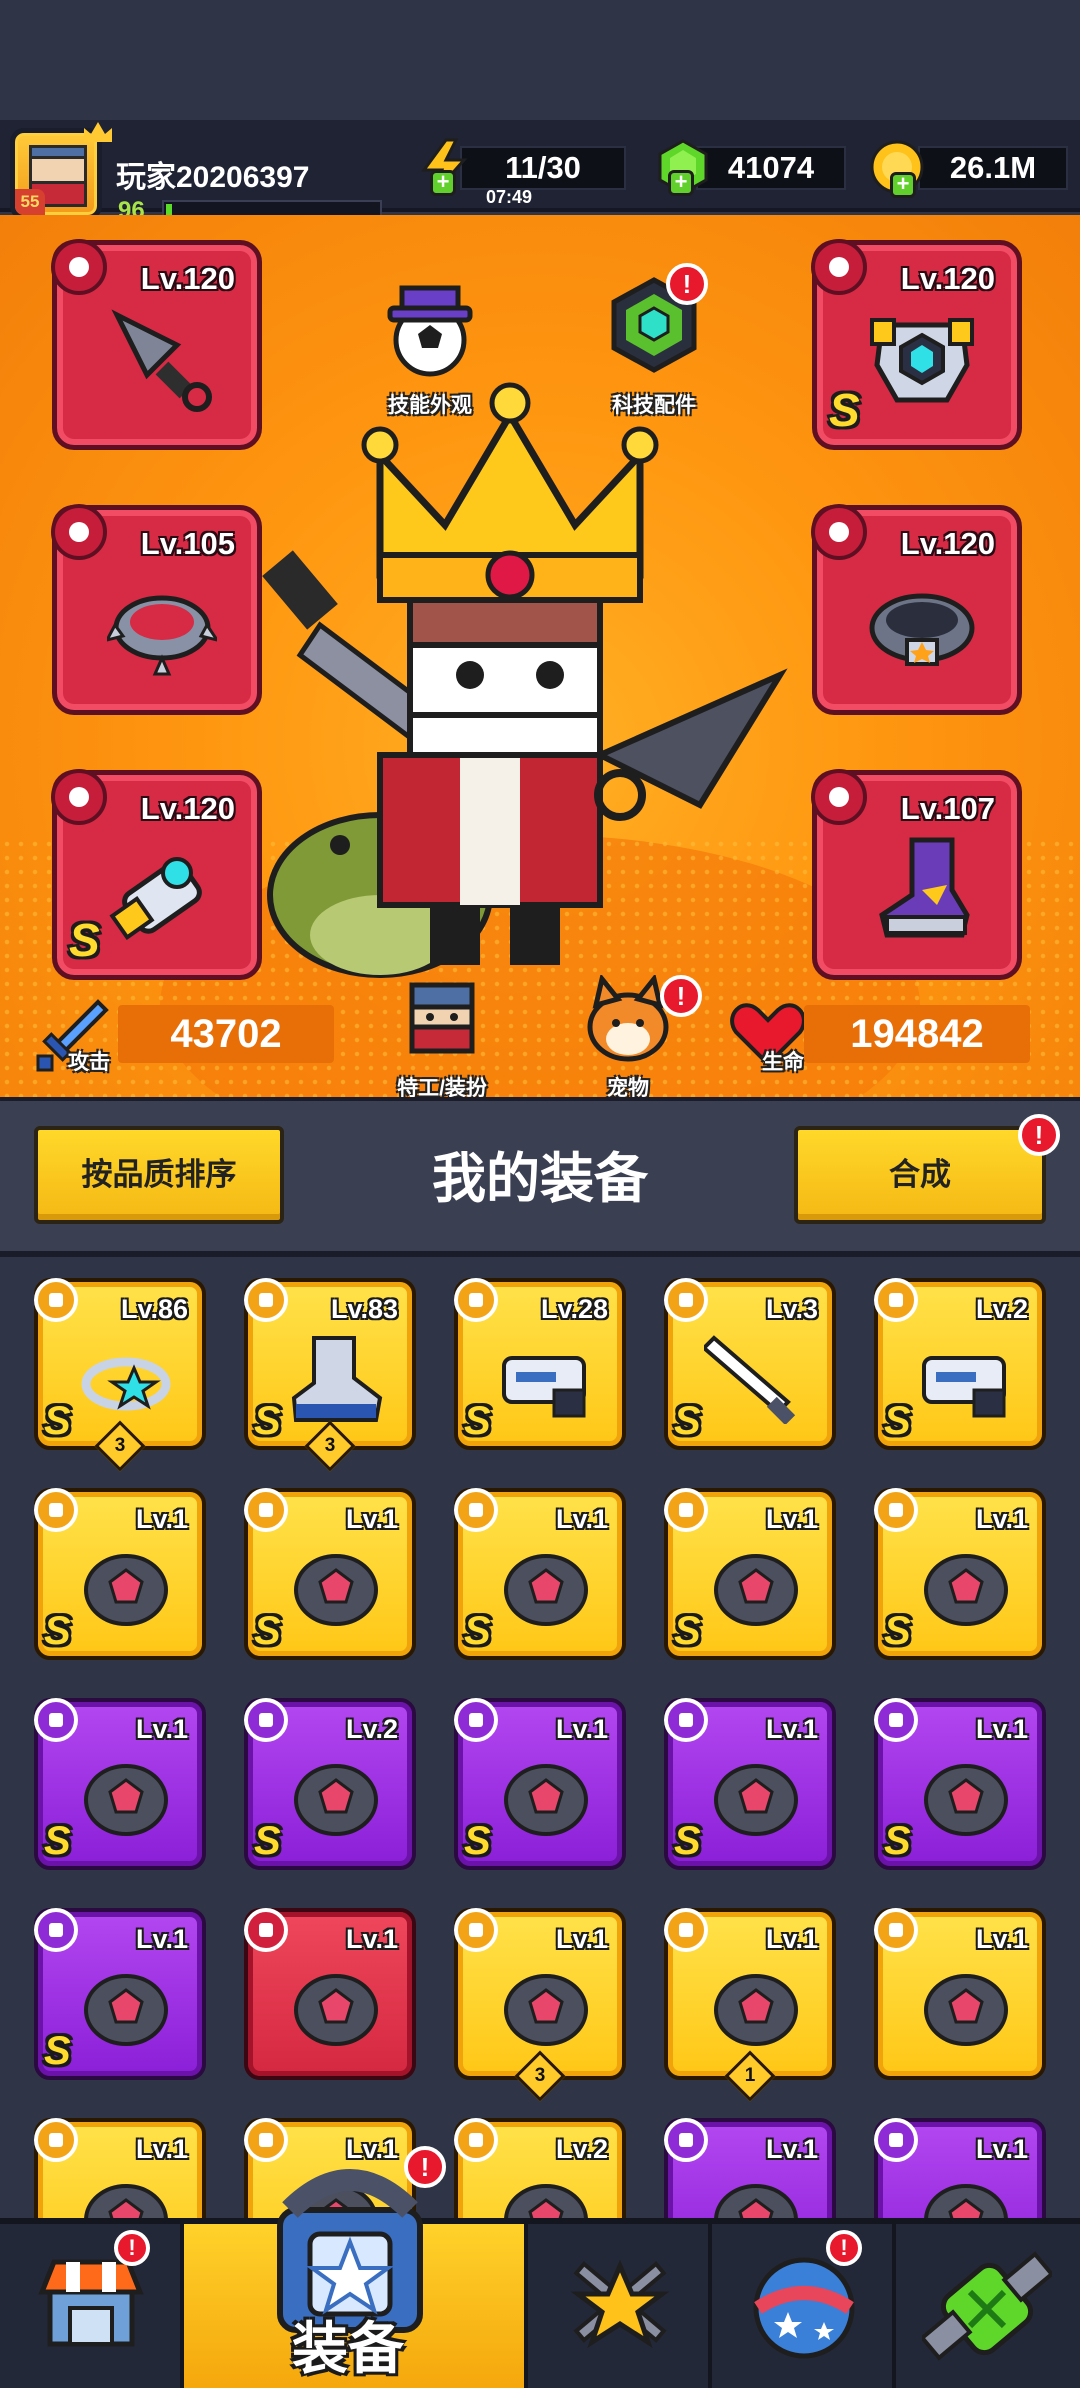 The width and height of the screenshot is (1080, 2388). Describe the element at coordinates (161, 360) in the screenshot. I see `kunai-icon` at that location.